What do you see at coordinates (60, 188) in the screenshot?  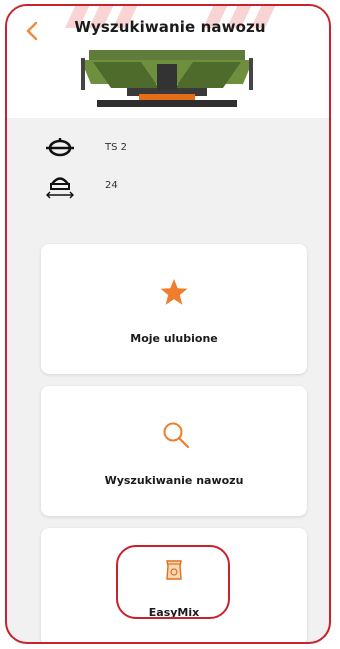 I see `working-width-icon` at bounding box center [60, 188].